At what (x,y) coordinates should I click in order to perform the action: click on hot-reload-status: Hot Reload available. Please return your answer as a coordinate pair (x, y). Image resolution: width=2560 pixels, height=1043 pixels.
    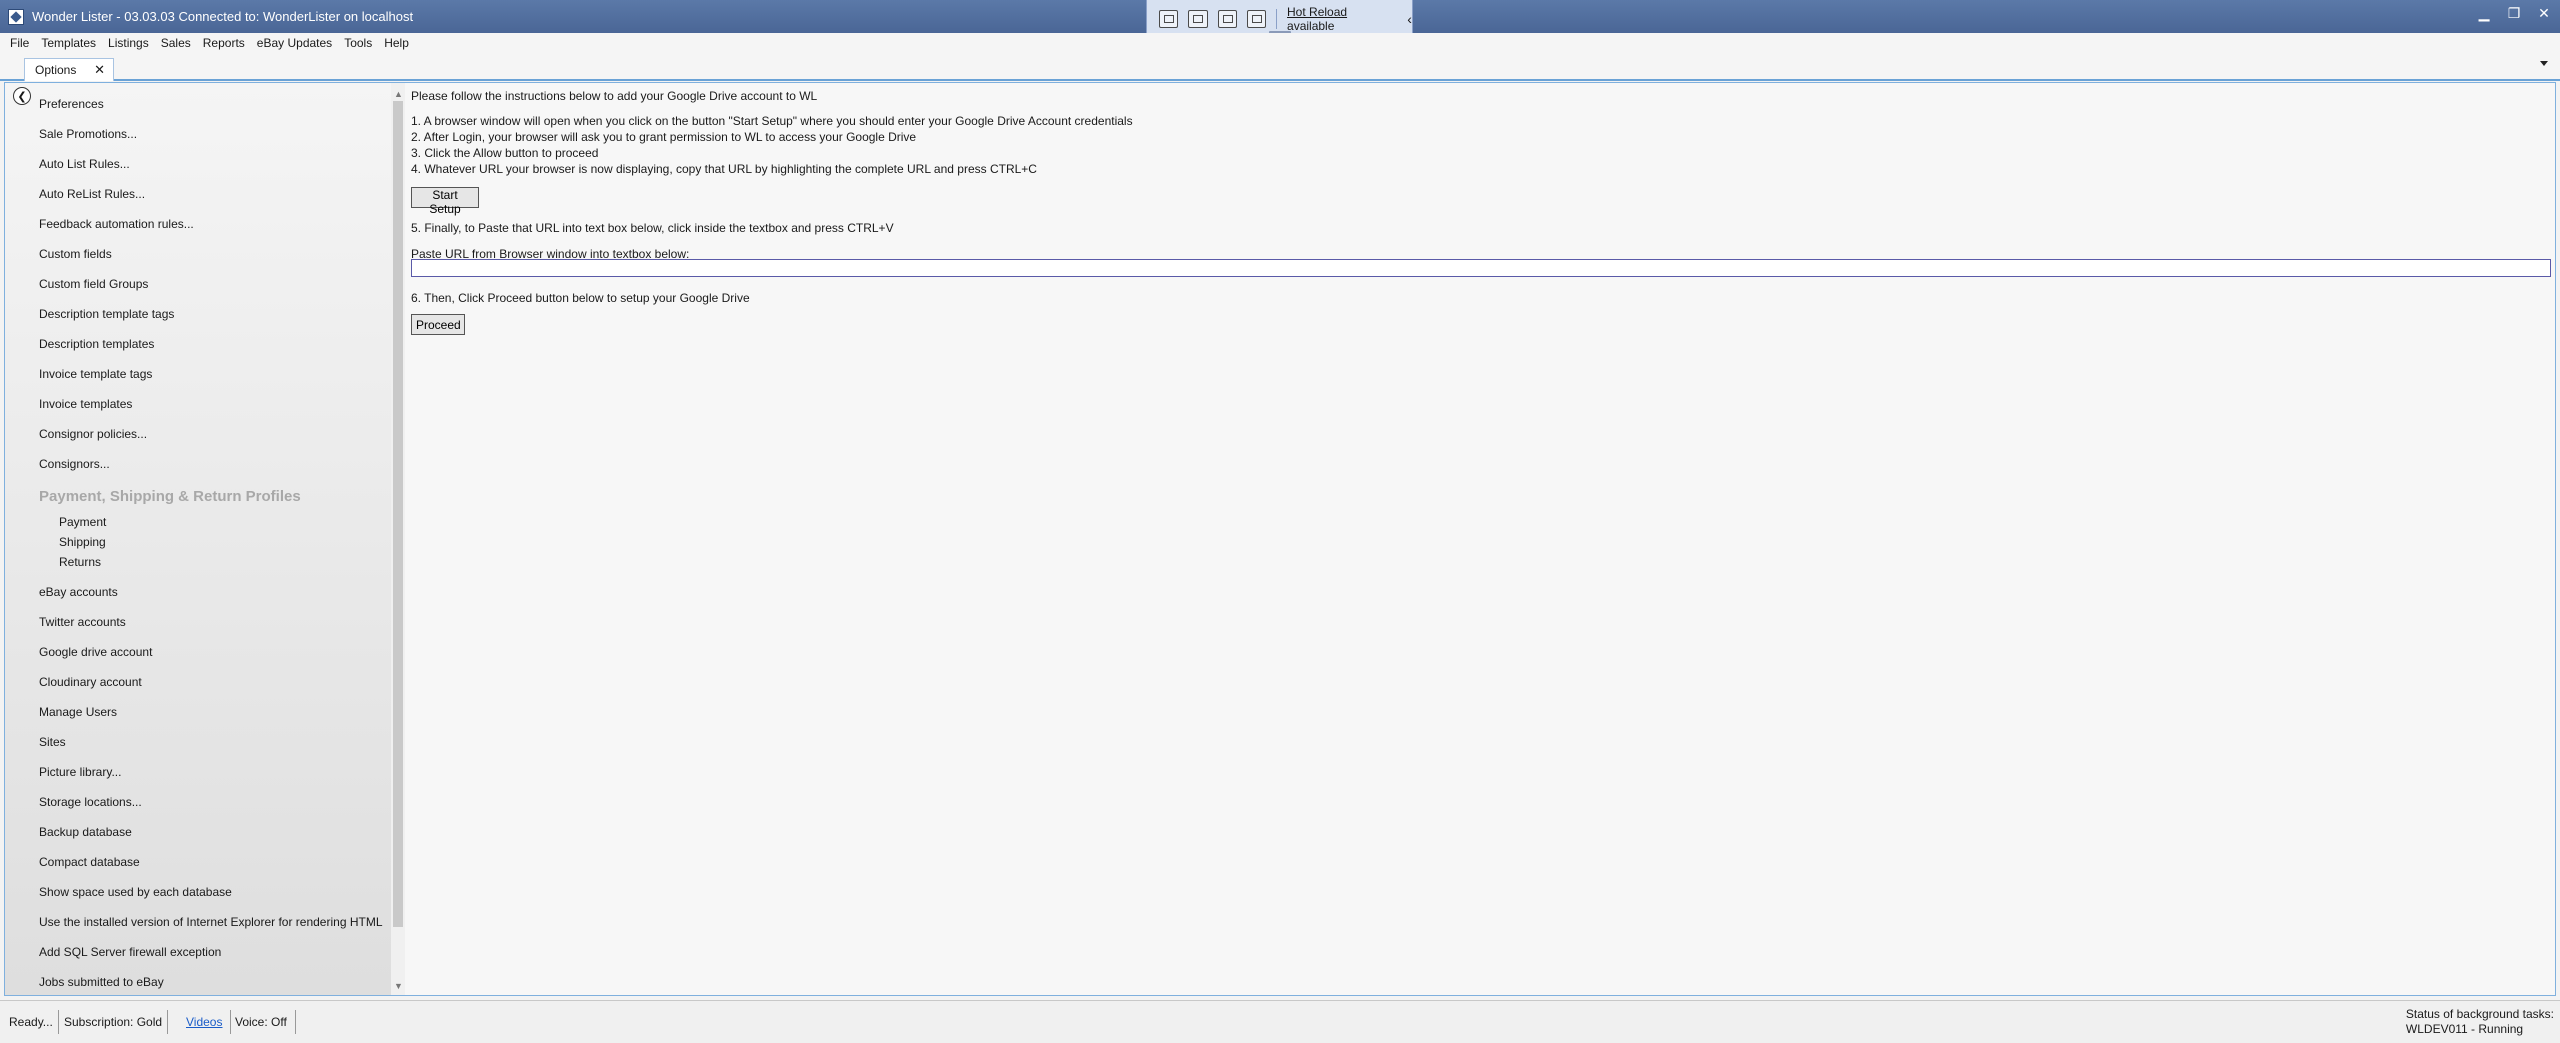
    Looking at the image, I should click on (1340, 19).